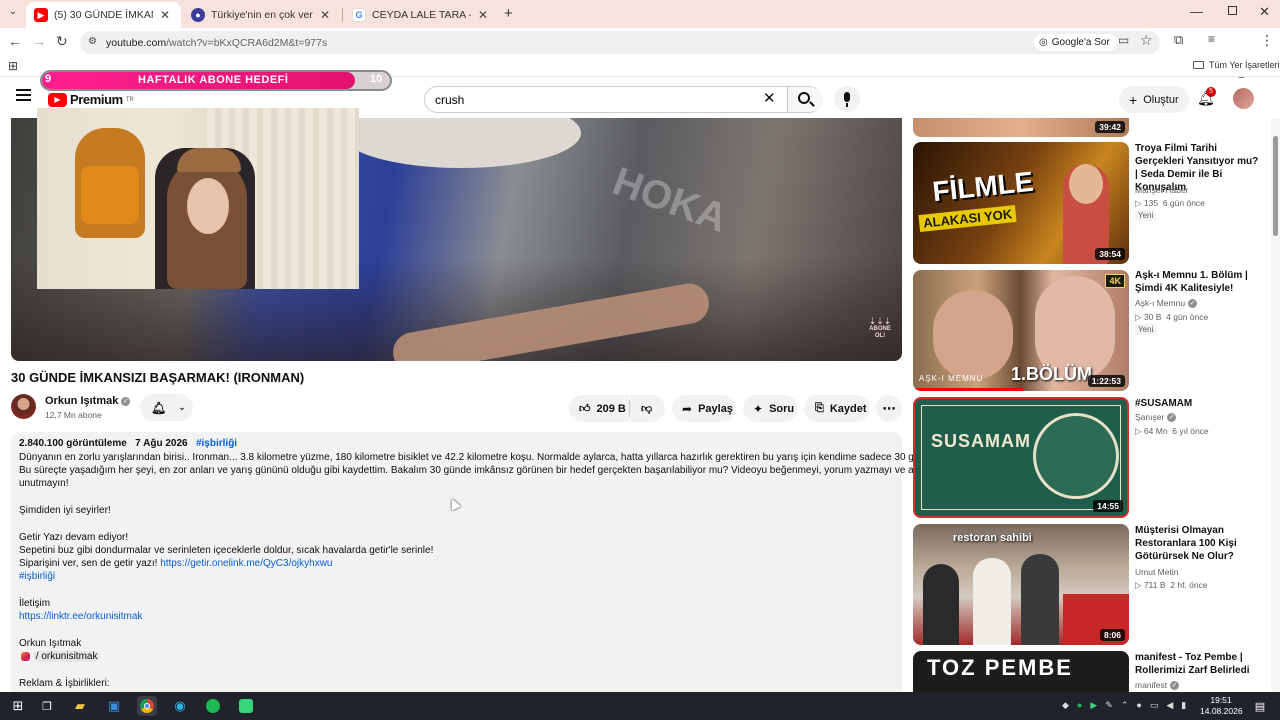 This screenshot has height=720, width=1280. Describe the element at coordinates (1264, 12) in the screenshot. I see `close-window-icon: ✕` at that location.